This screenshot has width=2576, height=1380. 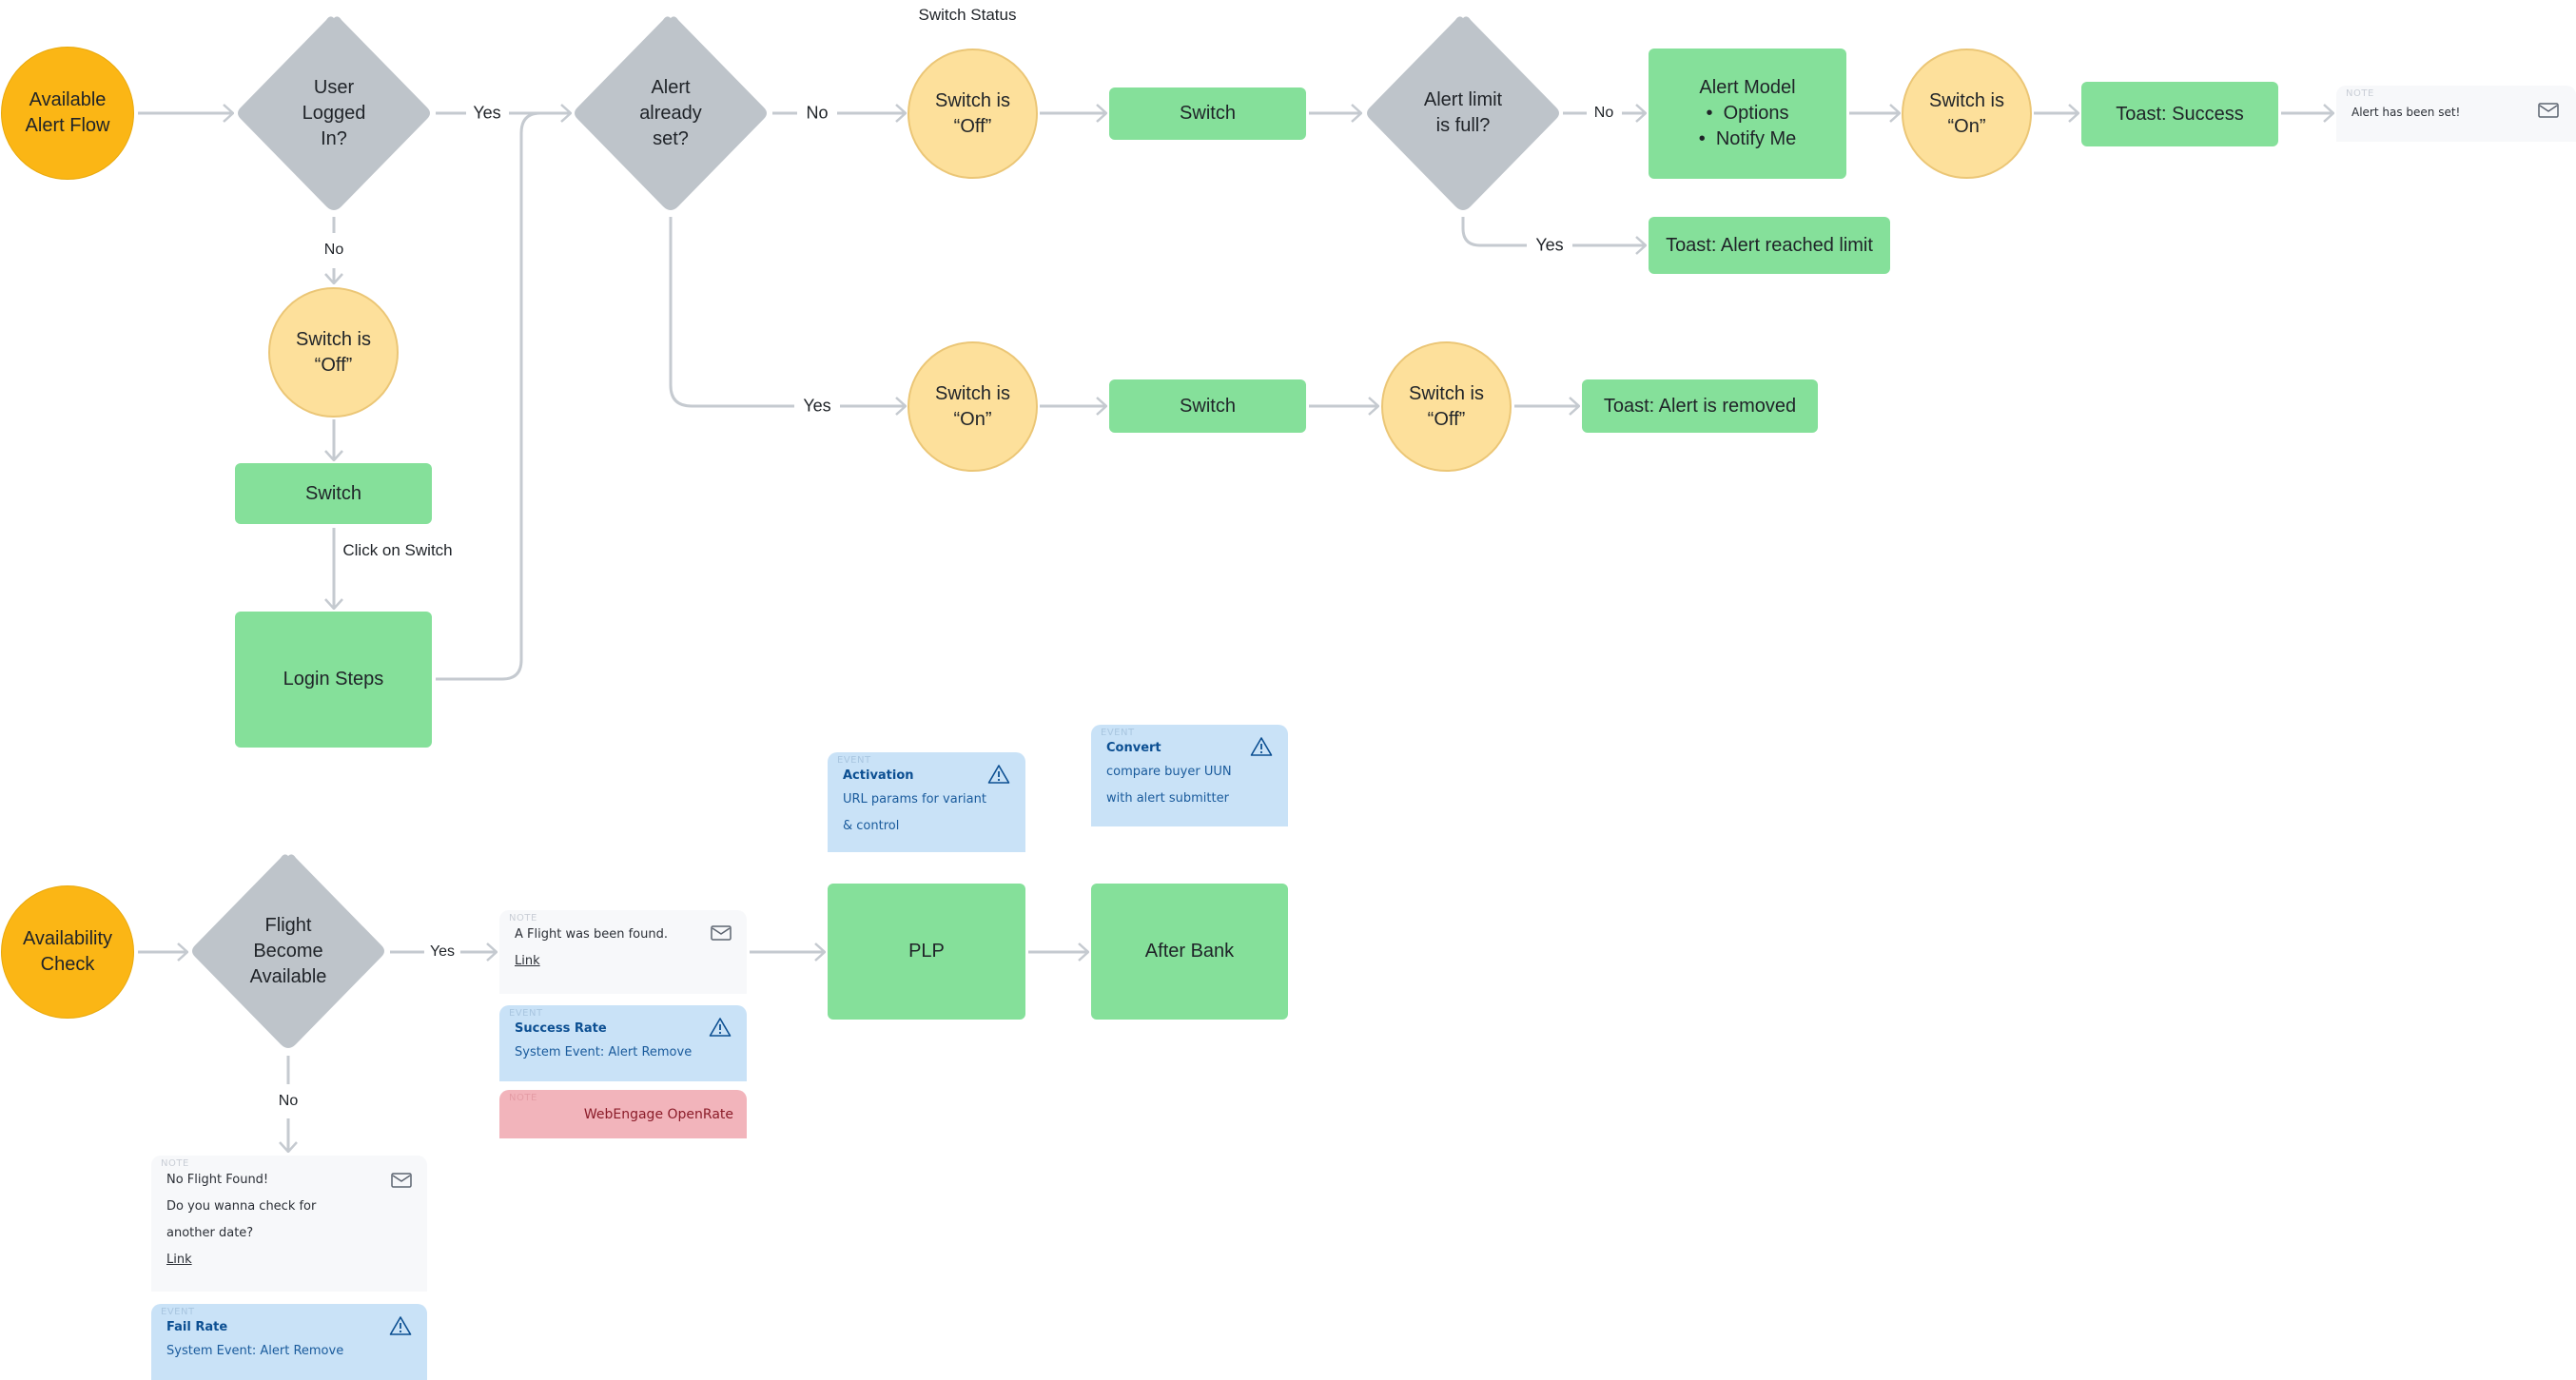 I want to click on process-switch-login: Switch, so click(x=333, y=493).